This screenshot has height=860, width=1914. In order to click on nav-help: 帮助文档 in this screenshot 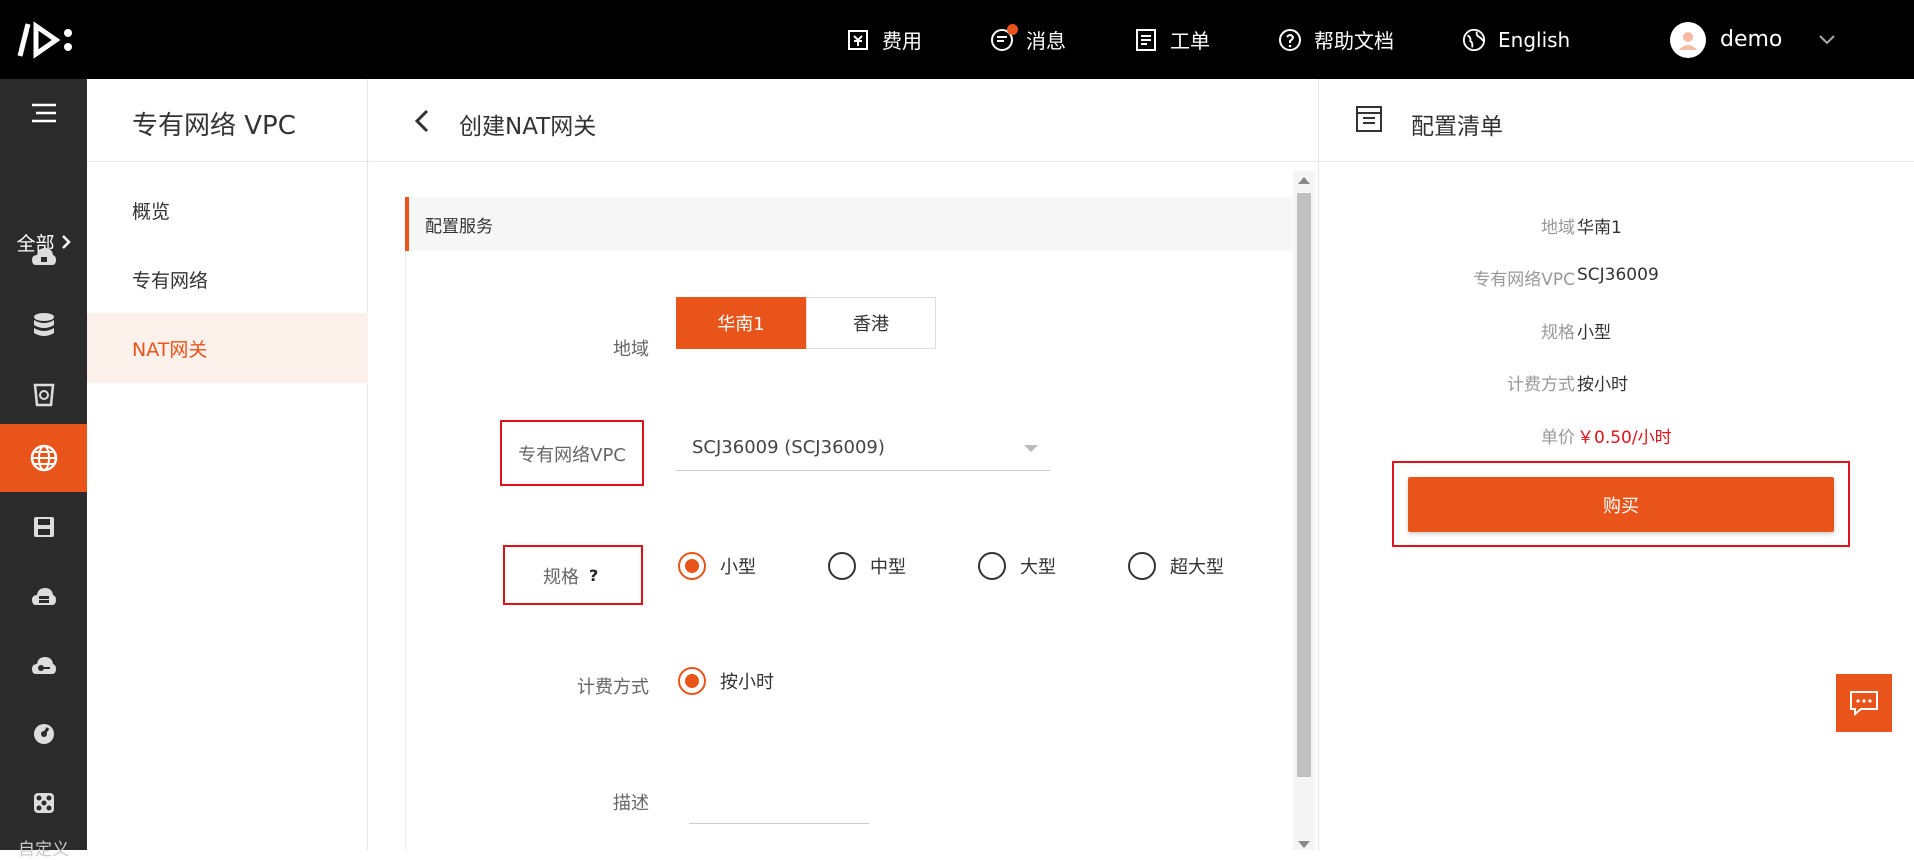, I will do `click(1336, 39)`.